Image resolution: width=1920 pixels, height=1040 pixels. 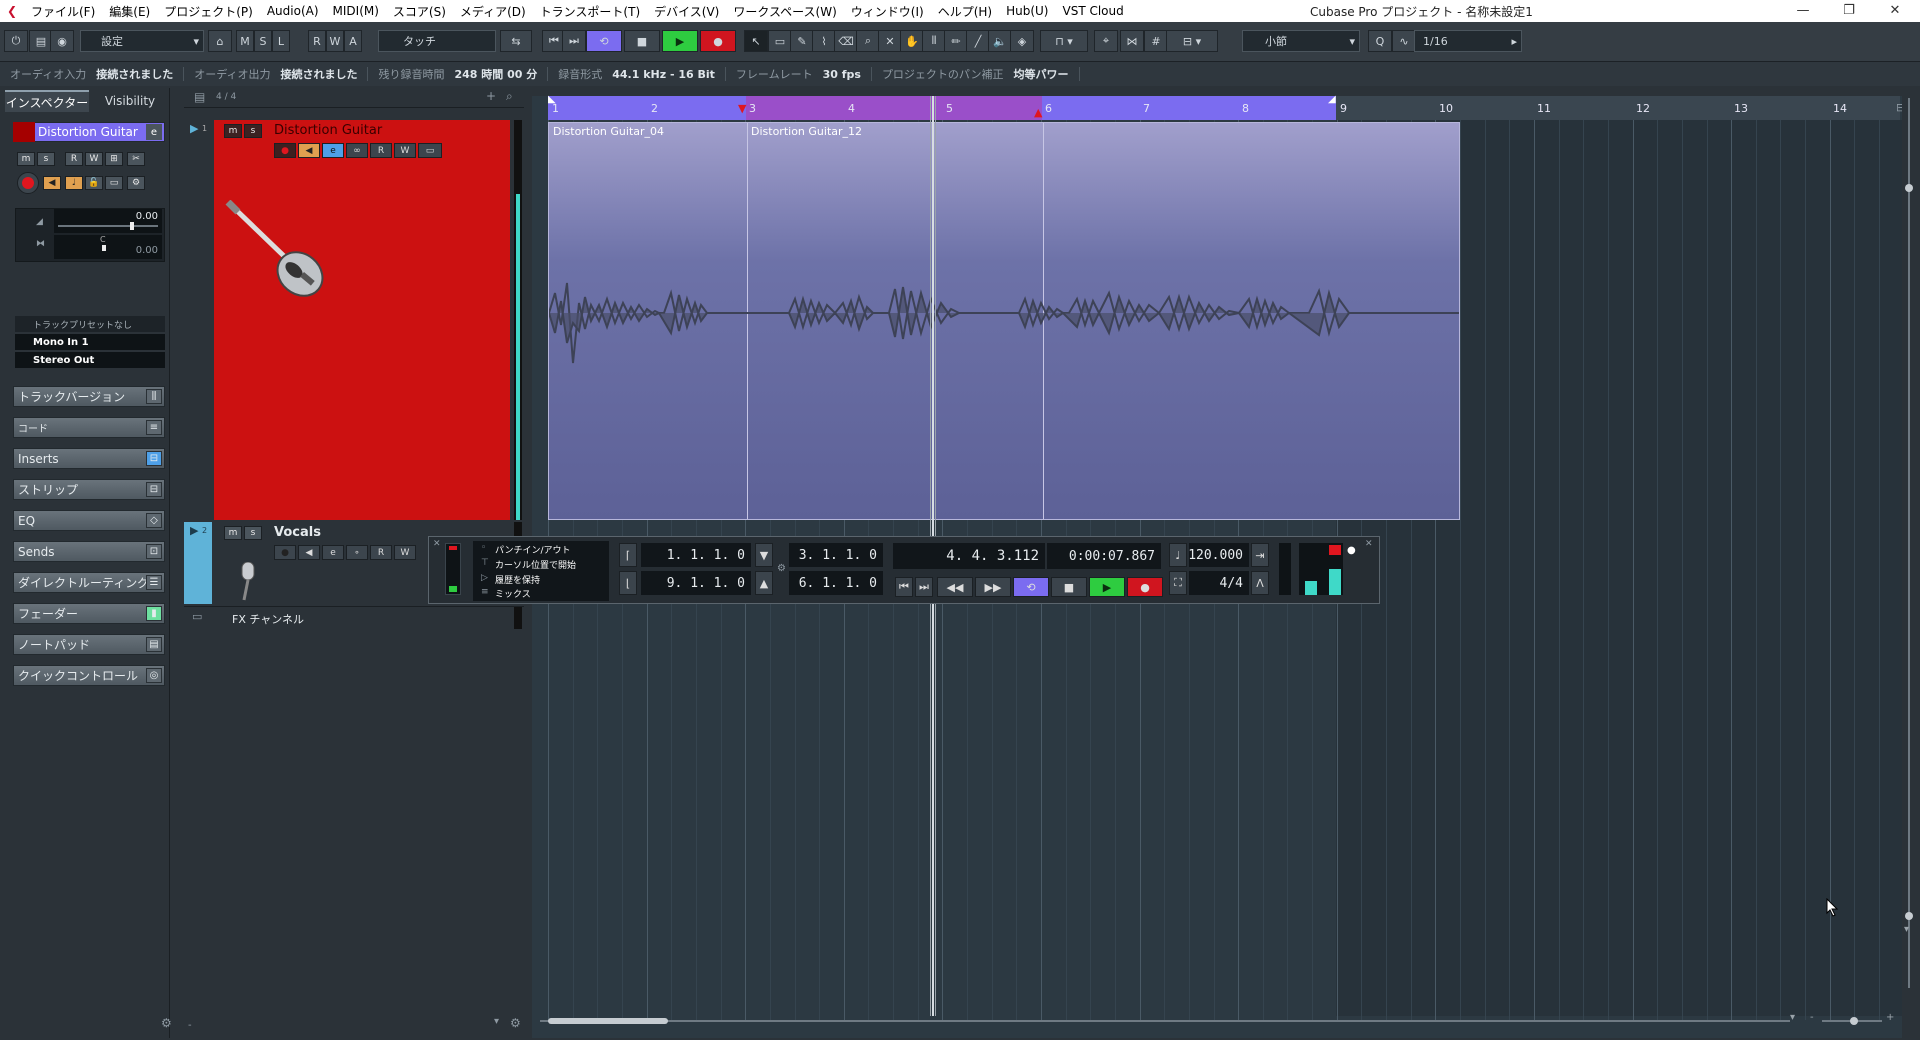 I want to click on click-button: Λ, so click(x=1260, y=583).